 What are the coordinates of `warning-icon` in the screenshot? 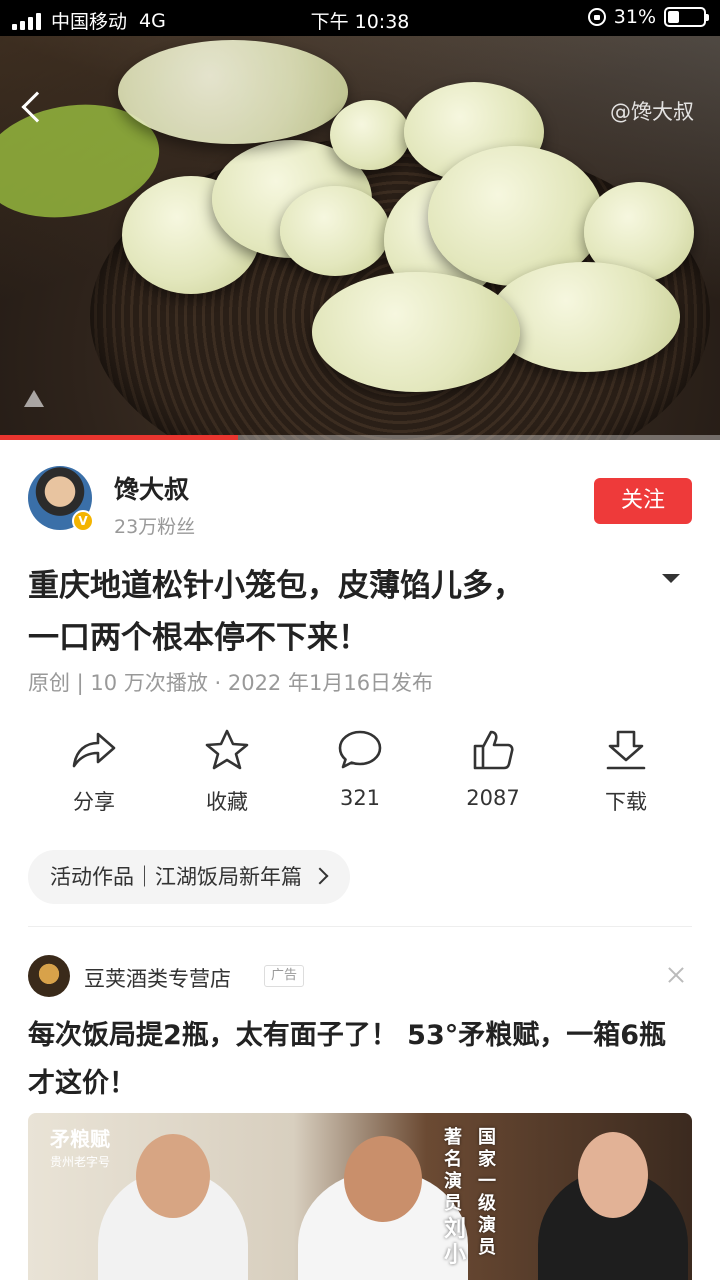 It's located at (34, 398).